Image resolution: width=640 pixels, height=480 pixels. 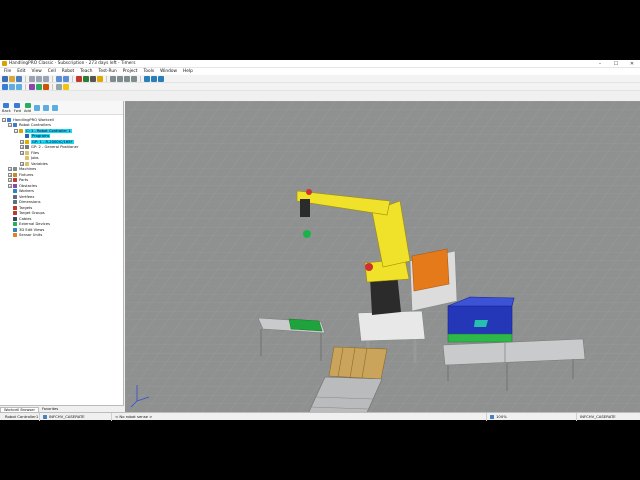 I want to click on menu-teach: Teach, so click(x=86, y=71).